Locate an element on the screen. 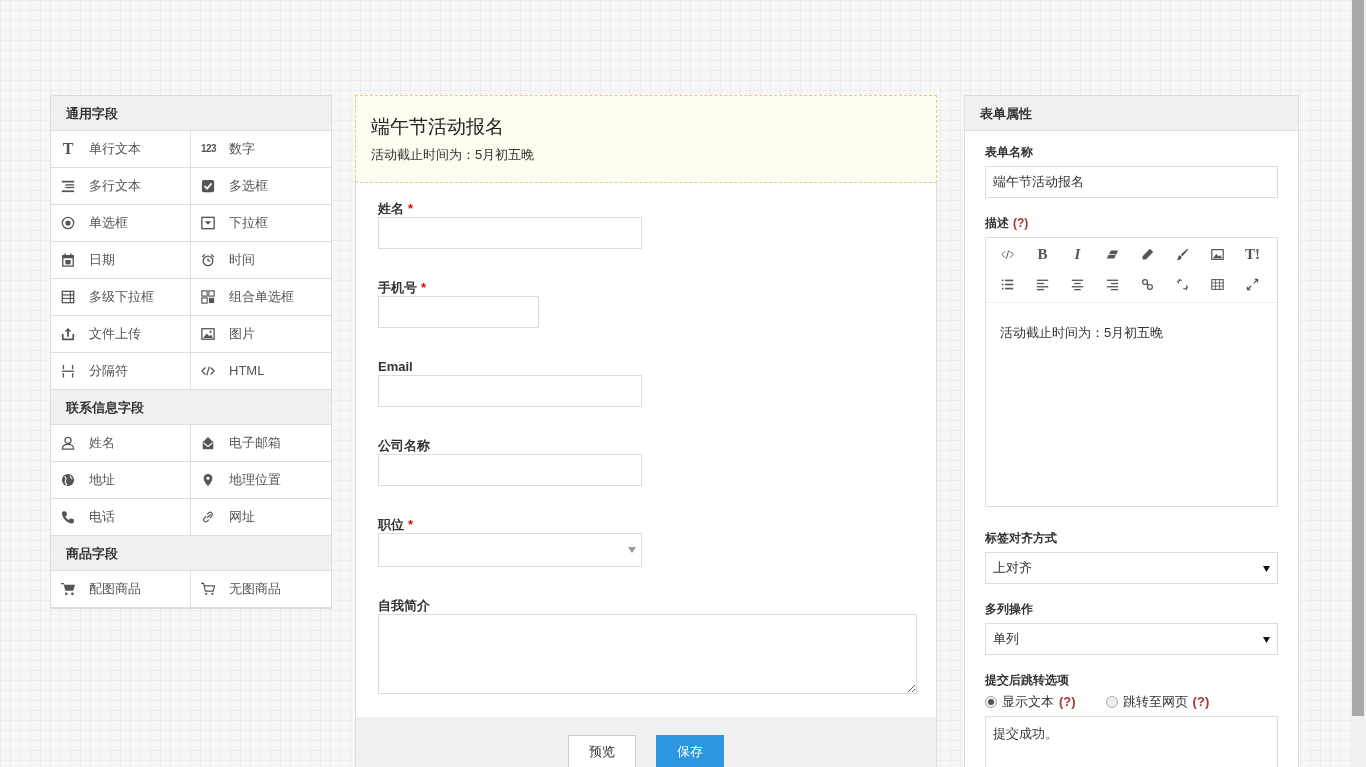  list-box-icon is located at coordinates (68, 297).